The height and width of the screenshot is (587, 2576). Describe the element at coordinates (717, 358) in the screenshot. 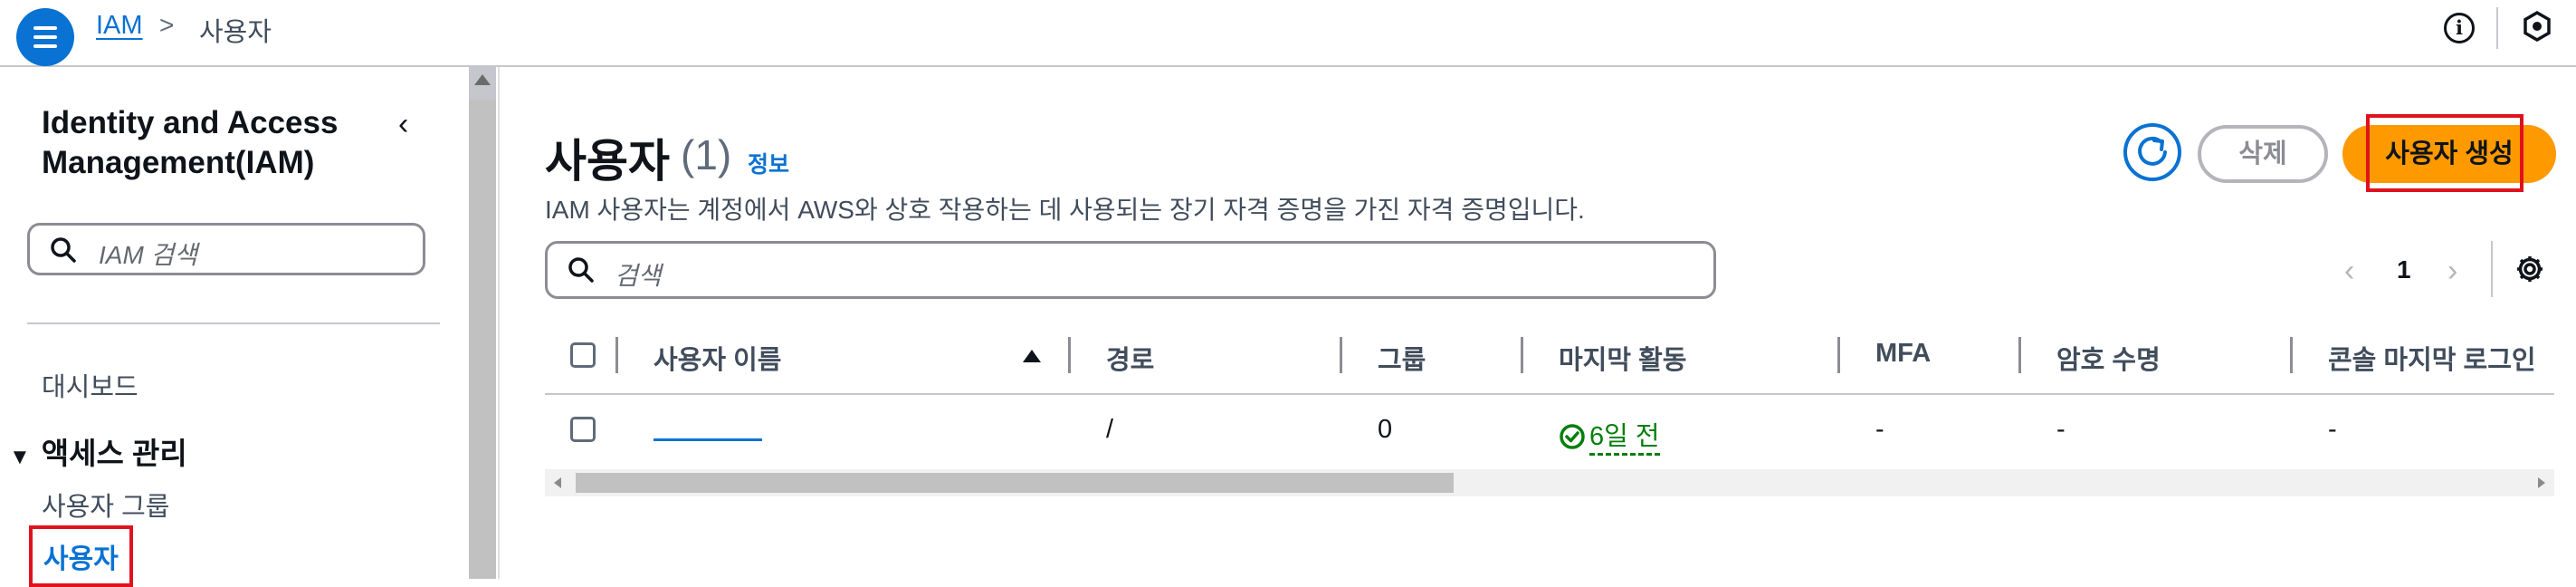

I see `column-header-username: 사용자 이름` at that location.